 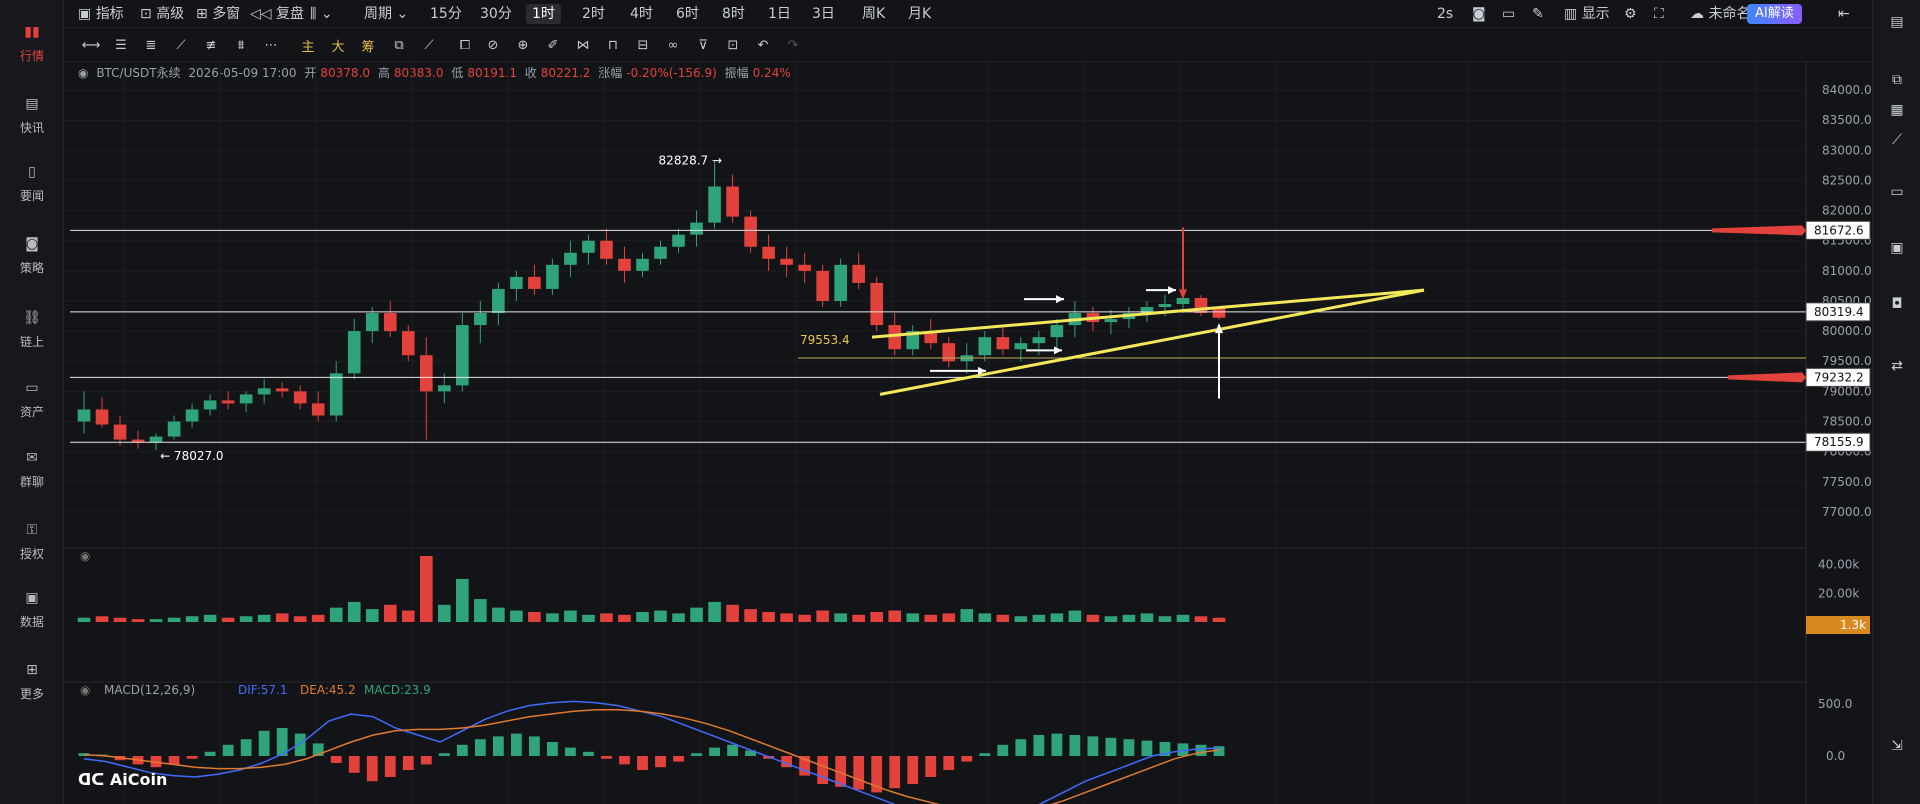 I want to click on camera-icon: ◙, so click(x=1479, y=14).